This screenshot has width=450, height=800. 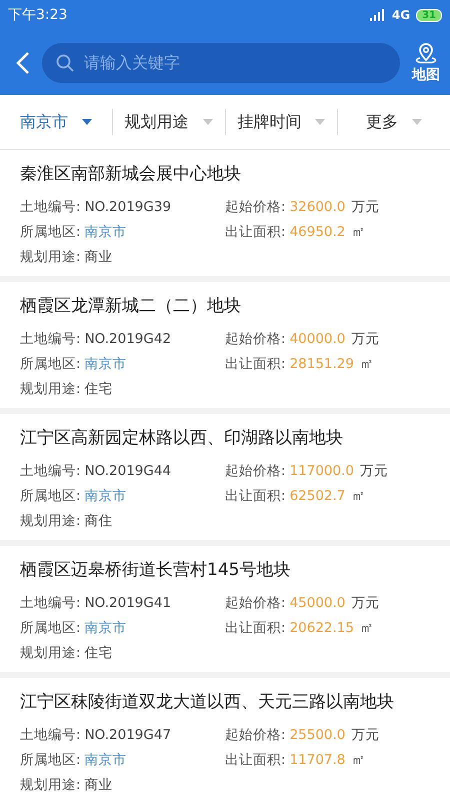 I want to click on listing-title: 江宁区秣陵街道双龙大道以西、天元三路以南地块, so click(x=207, y=702).